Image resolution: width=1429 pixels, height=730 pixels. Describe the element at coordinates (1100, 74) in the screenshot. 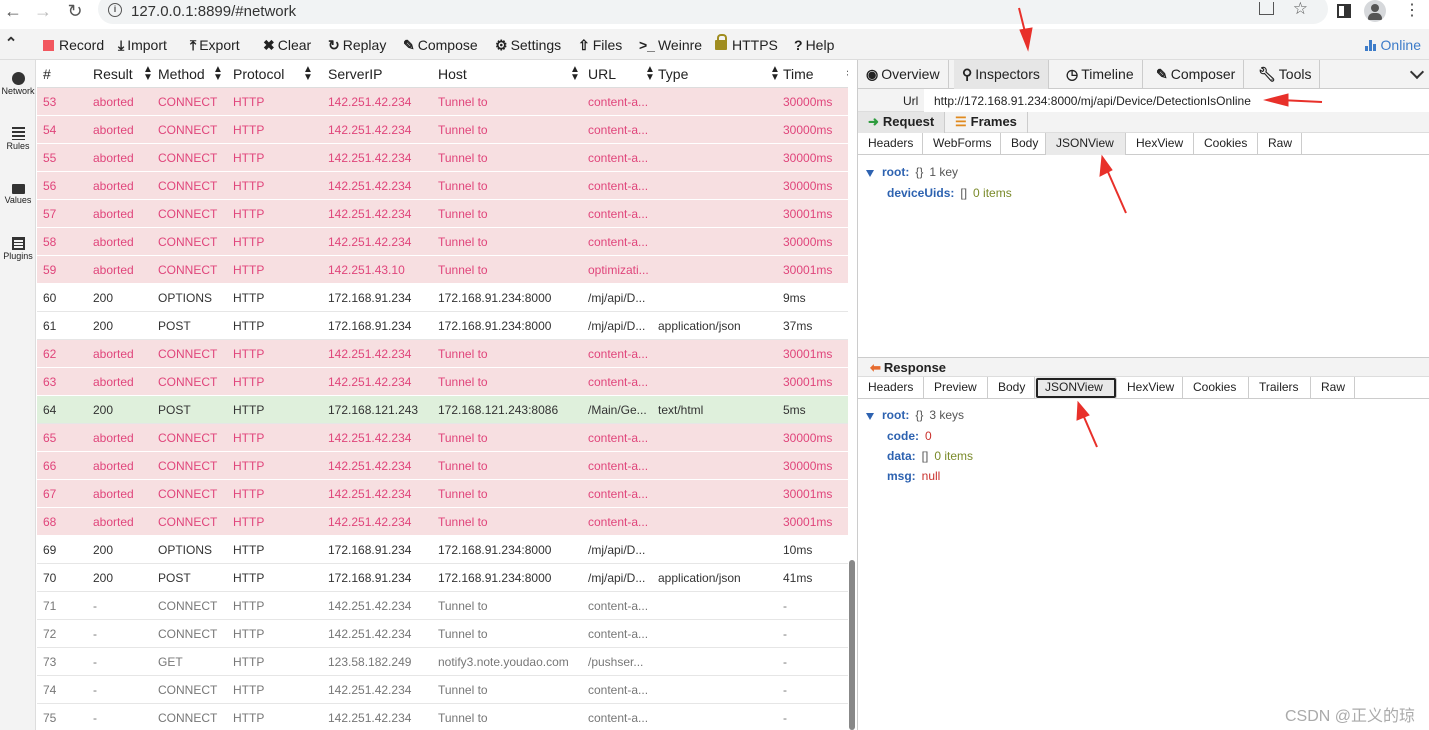

I see `tab-timeline: ◷ Timeline` at that location.